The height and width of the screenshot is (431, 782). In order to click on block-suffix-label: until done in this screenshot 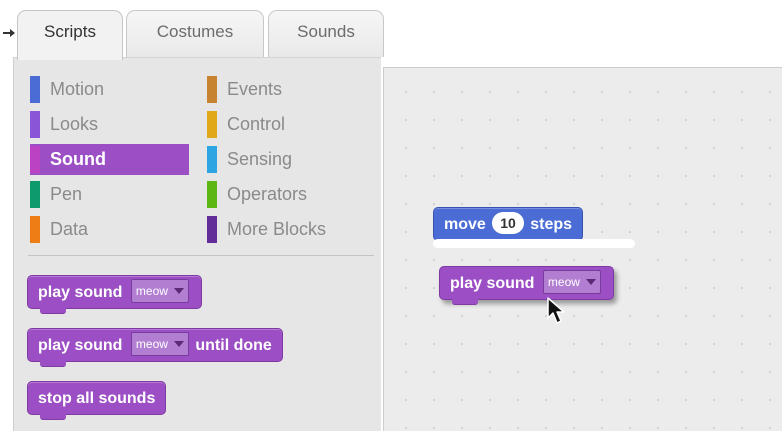, I will do `click(233, 345)`.